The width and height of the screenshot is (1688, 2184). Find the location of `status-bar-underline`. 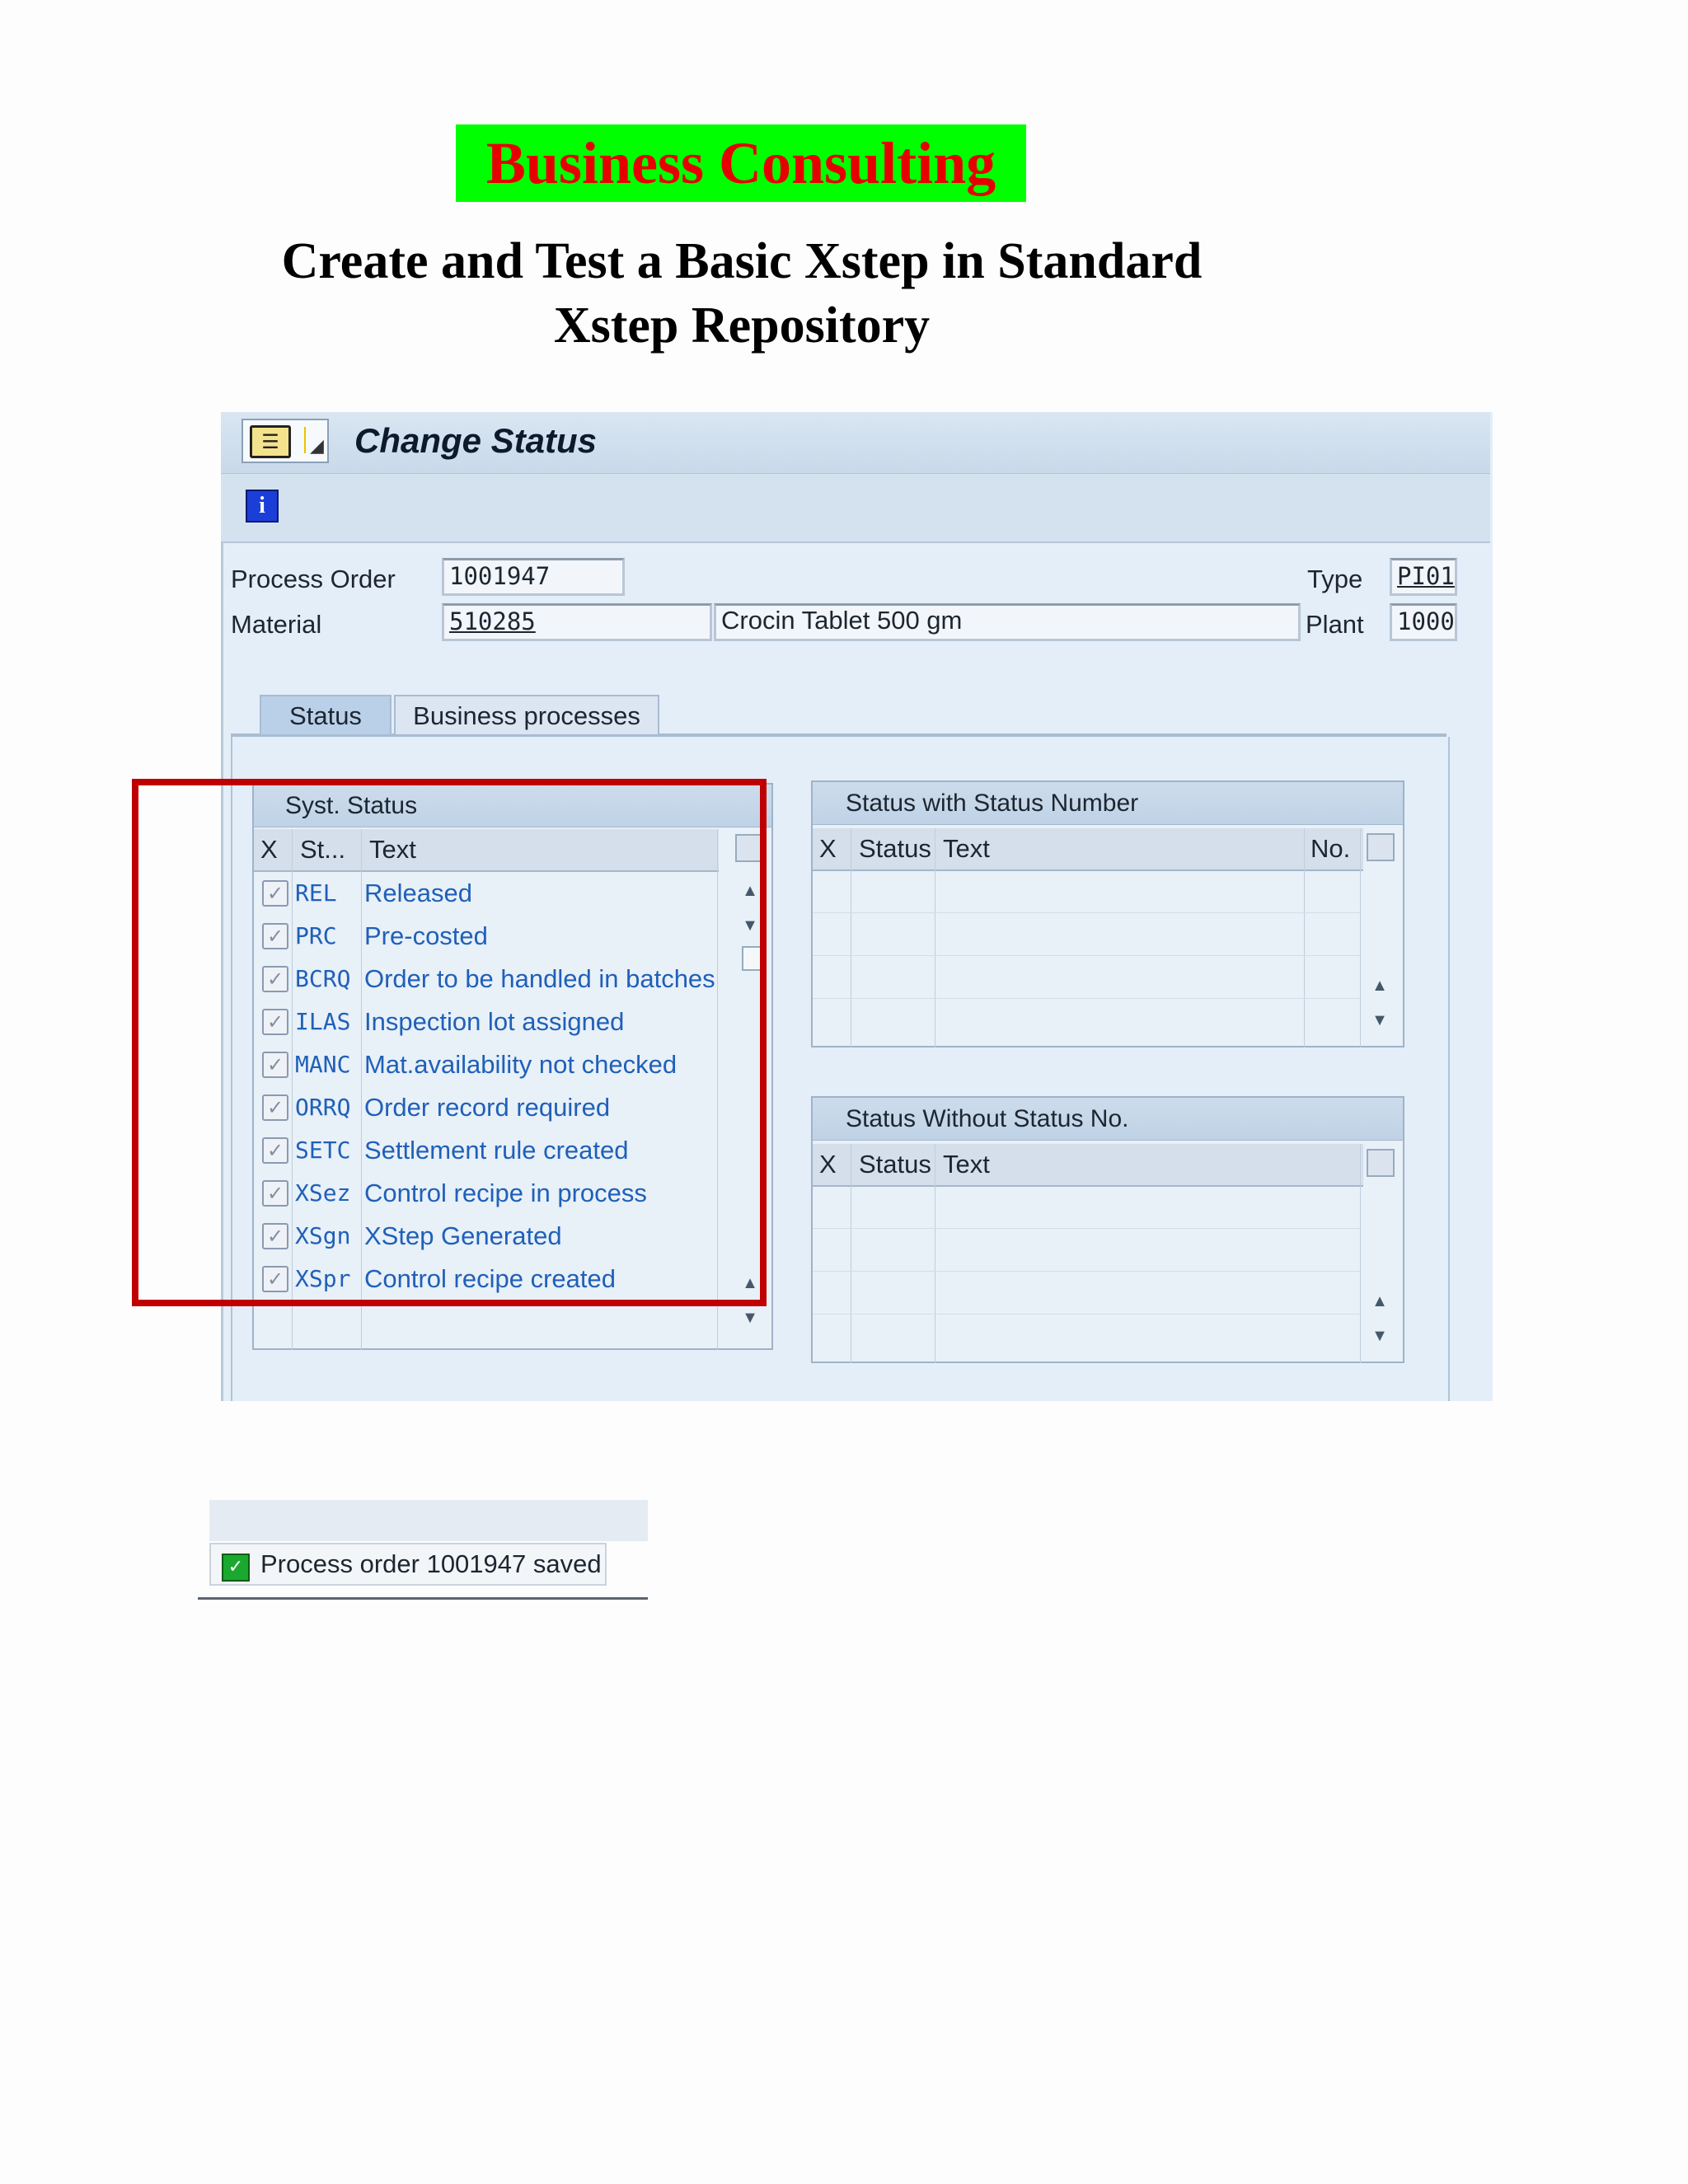

status-bar-underline is located at coordinates (423, 1598).